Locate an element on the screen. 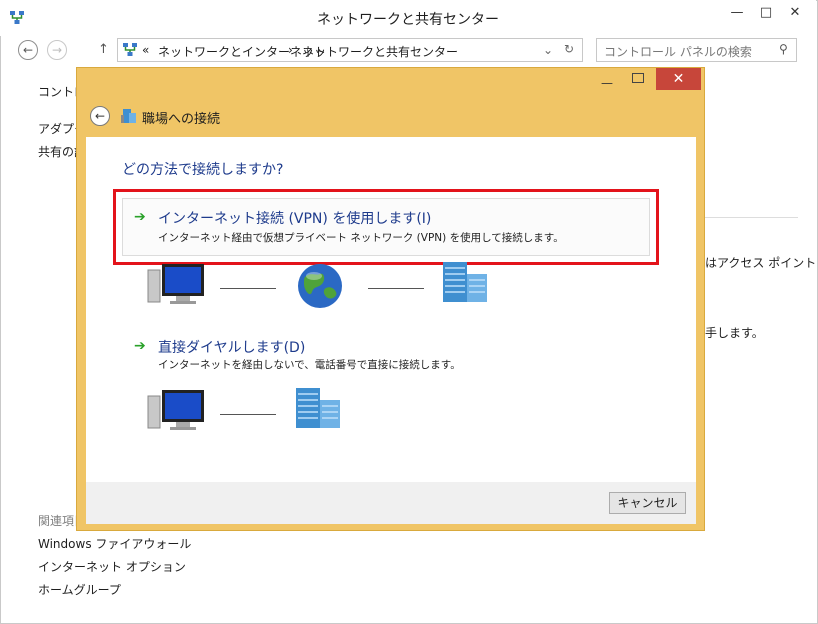 This screenshot has height=624, width=818. background-text-access-point: はアクセス ポイント is located at coordinates (761, 263).